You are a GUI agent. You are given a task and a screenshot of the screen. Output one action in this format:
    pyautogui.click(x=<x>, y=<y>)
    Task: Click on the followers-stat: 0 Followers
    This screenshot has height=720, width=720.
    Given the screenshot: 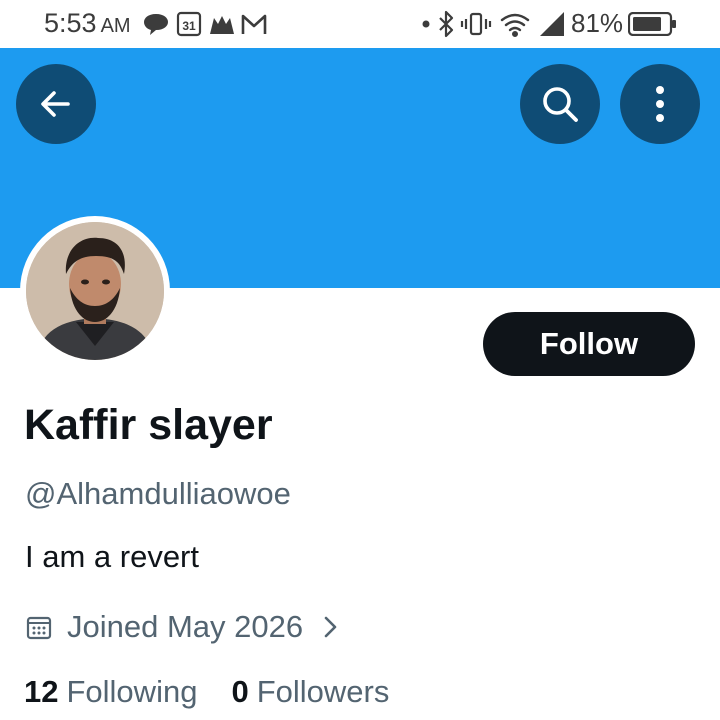 What is the action you would take?
    pyautogui.click(x=310, y=692)
    